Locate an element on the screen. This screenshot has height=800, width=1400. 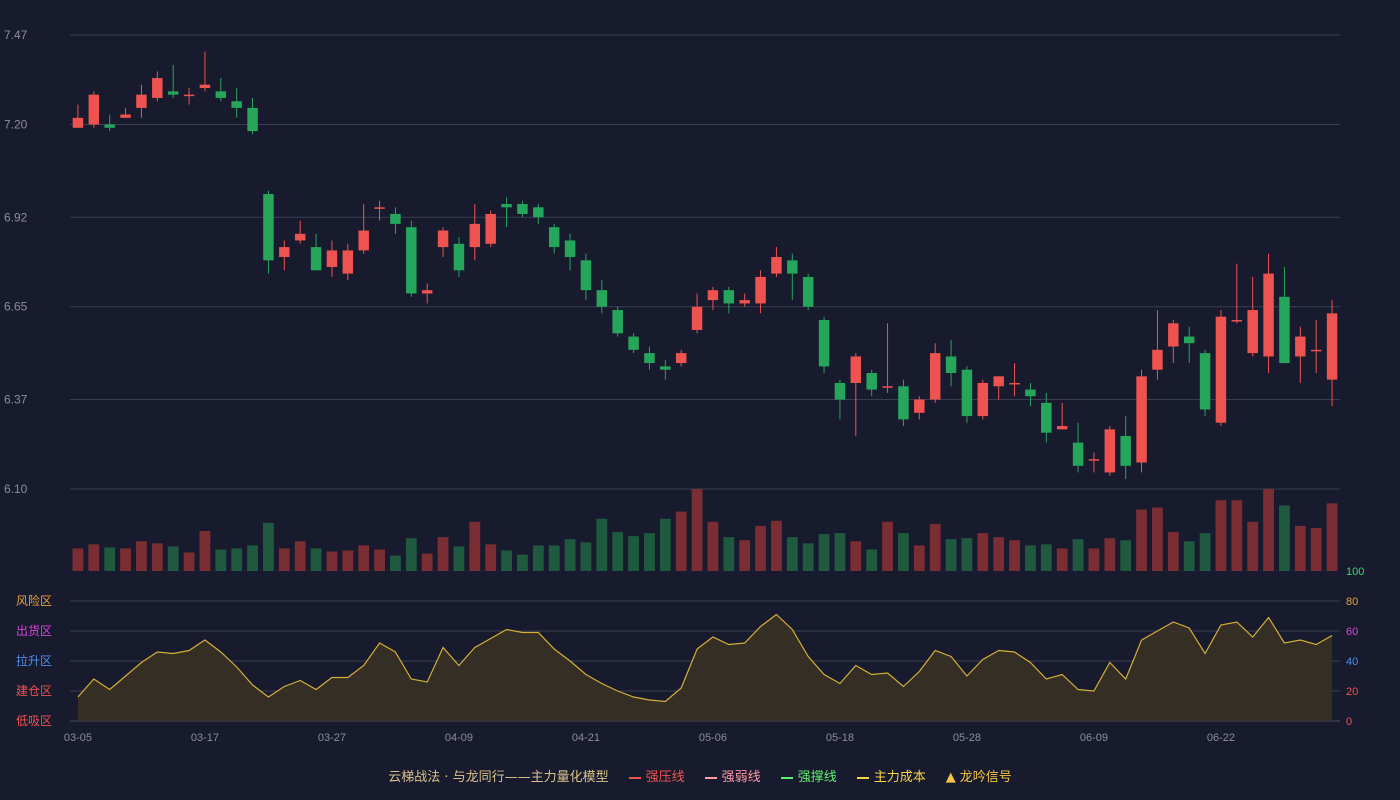
legend-item: 主力成本 is located at coordinates (891, 775).